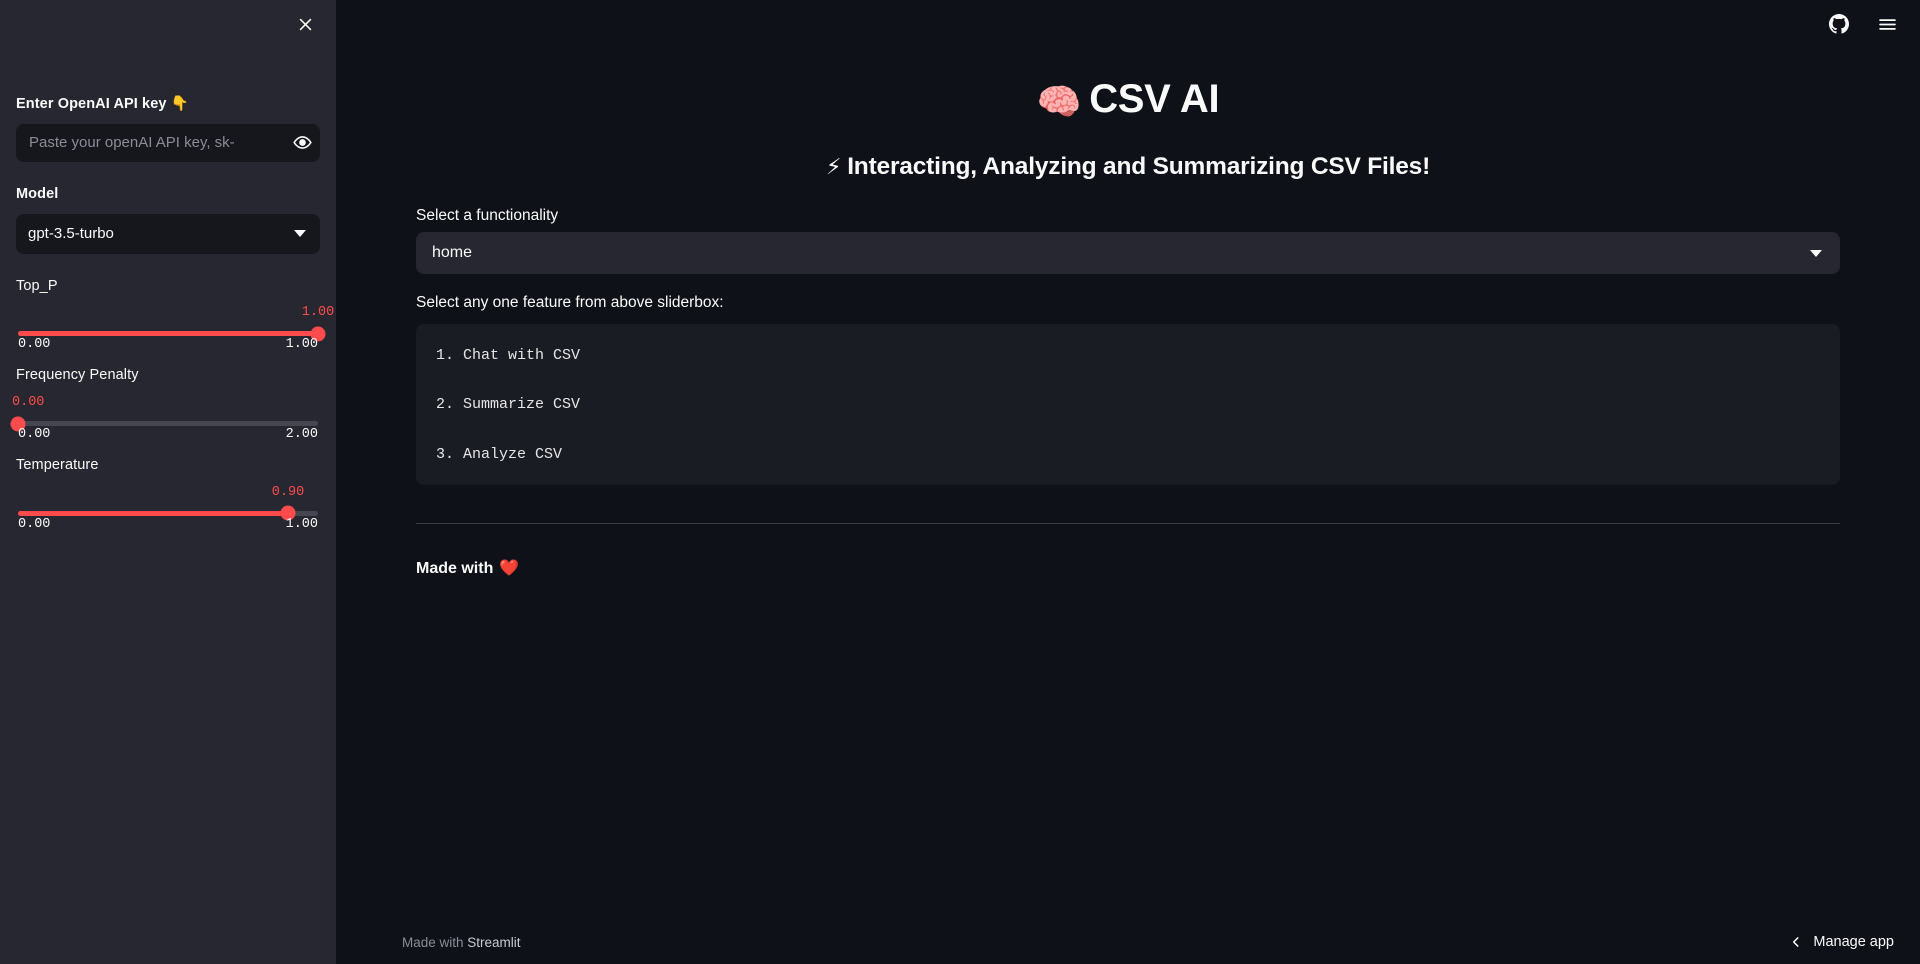 This screenshot has width=1920, height=964. Describe the element at coordinates (168, 105) in the screenshot. I see `api-key-label: Enter OpenAI API key 👇` at that location.